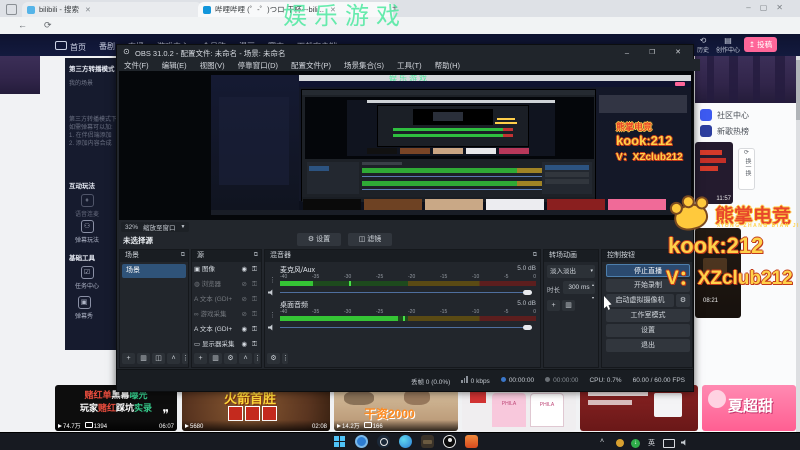 This screenshot has width=800, height=450. Describe the element at coordinates (215, 358) in the screenshot. I see `remove-source-button: ▥` at that location.